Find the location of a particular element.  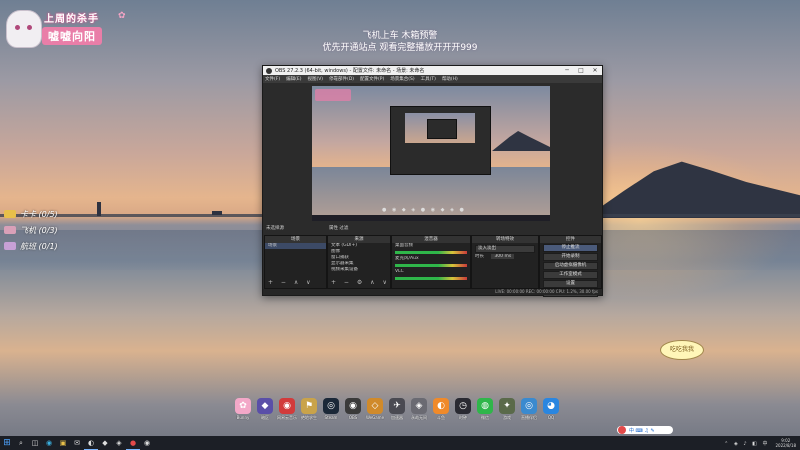

scenes-panel: 场景 场景 + − ∧ ∨ is located at coordinates (295, 262).